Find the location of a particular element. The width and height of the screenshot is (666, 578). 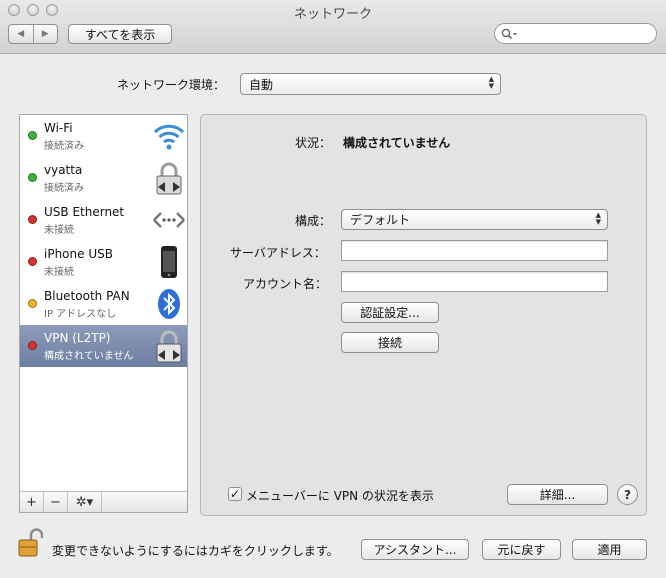

wifi-icon is located at coordinates (169, 137).